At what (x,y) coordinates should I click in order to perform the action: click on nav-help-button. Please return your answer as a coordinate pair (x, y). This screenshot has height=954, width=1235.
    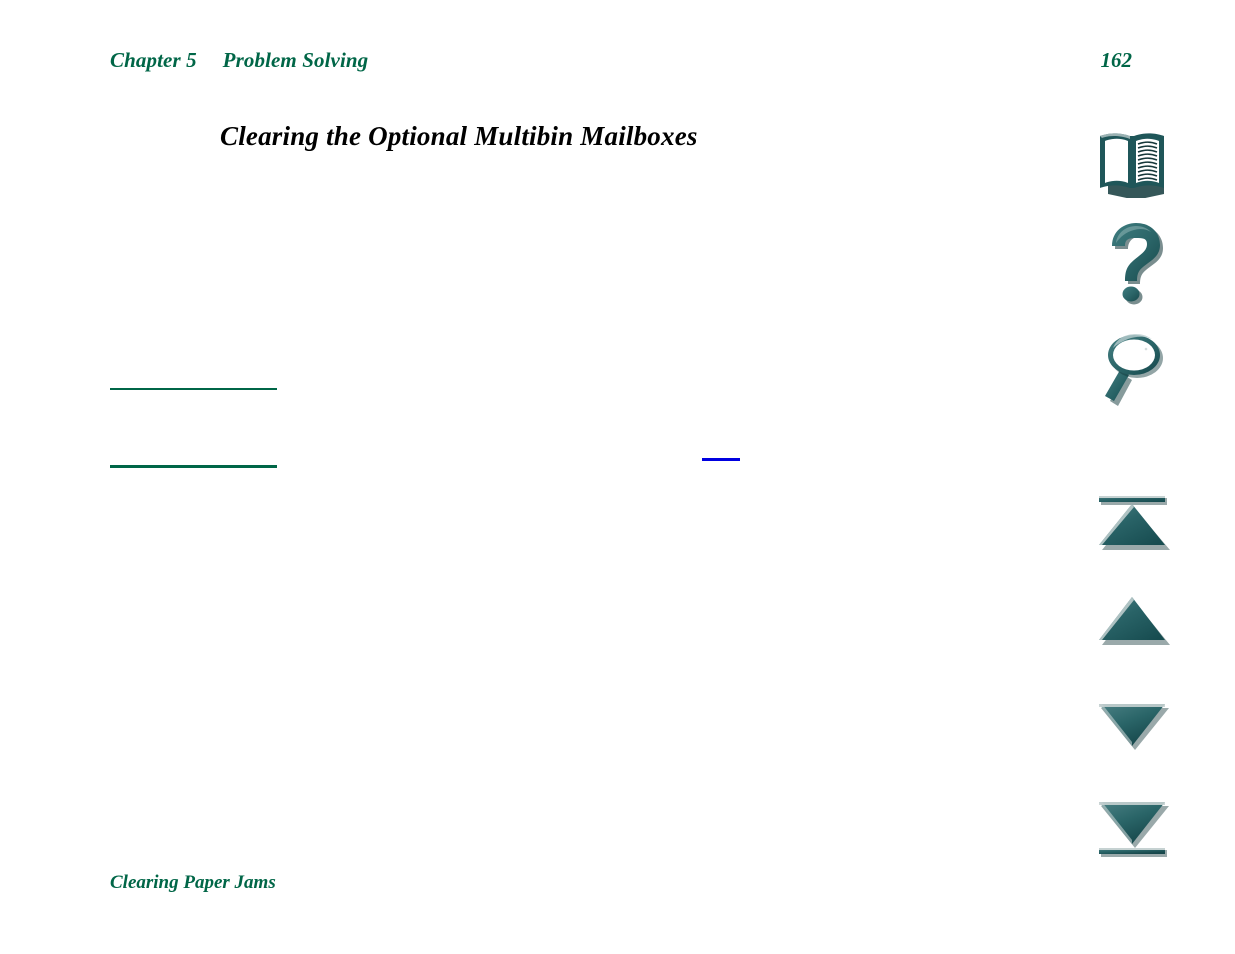
    Looking at the image, I should click on (1132, 262).